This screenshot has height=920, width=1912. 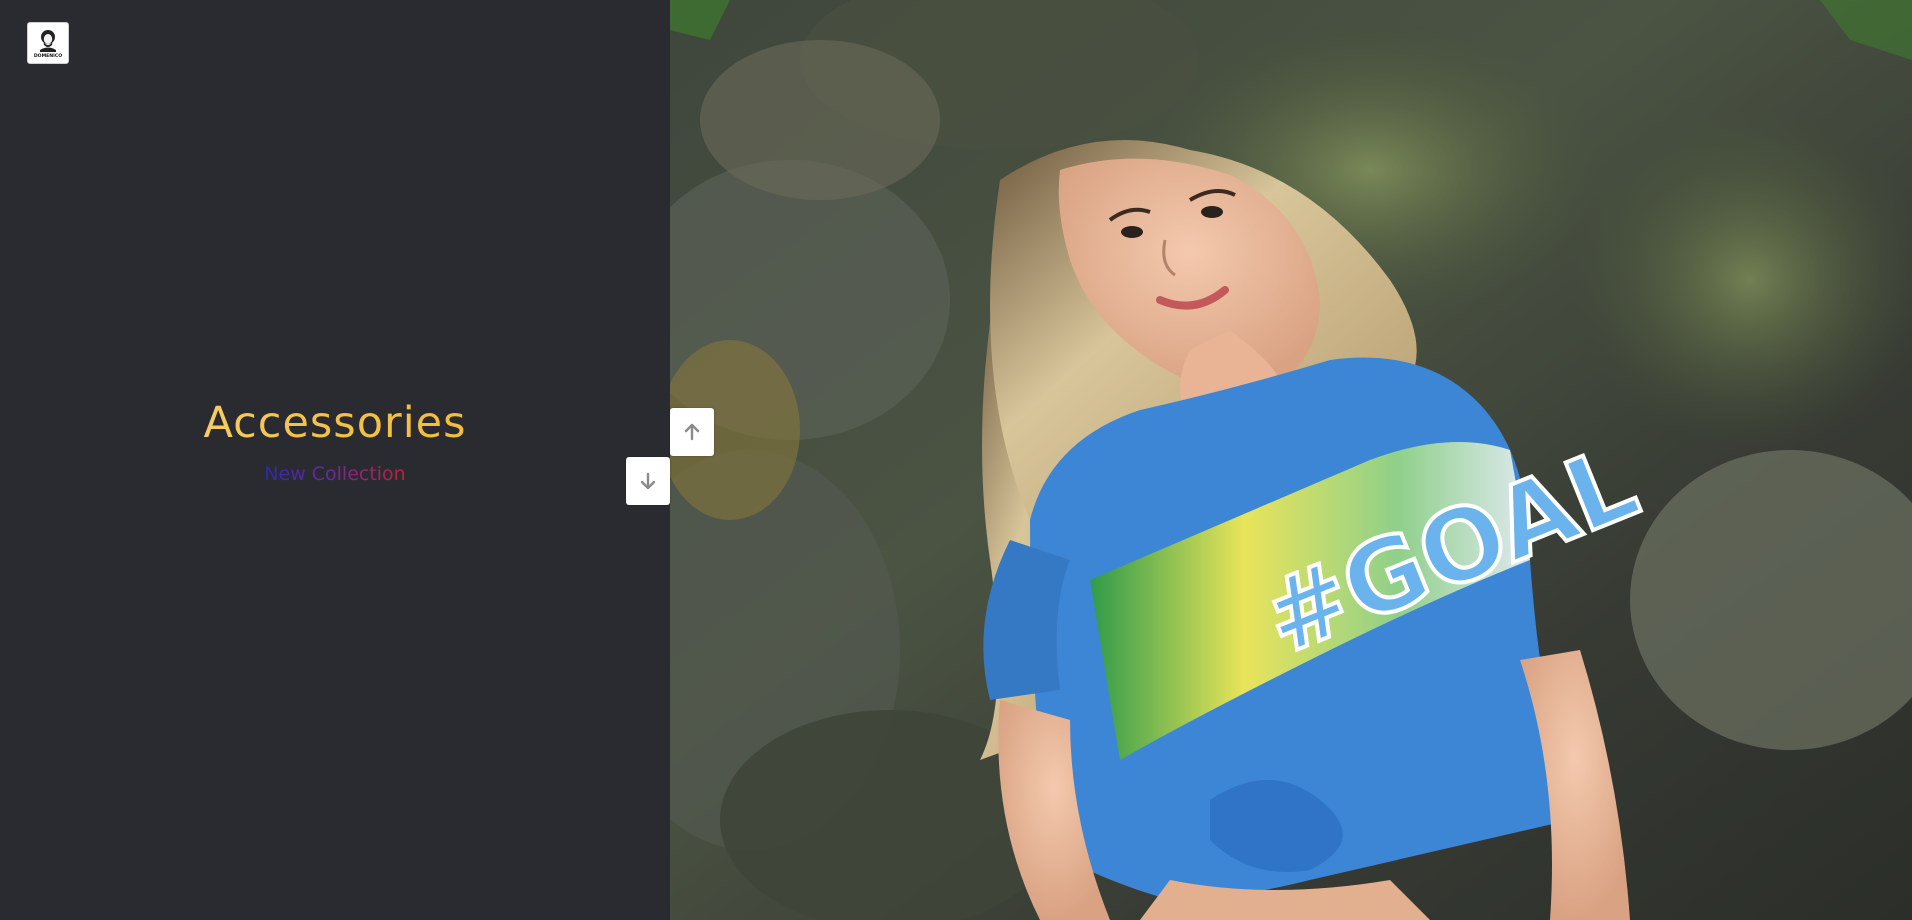 I want to click on arrow-up-icon, so click(x=692, y=432).